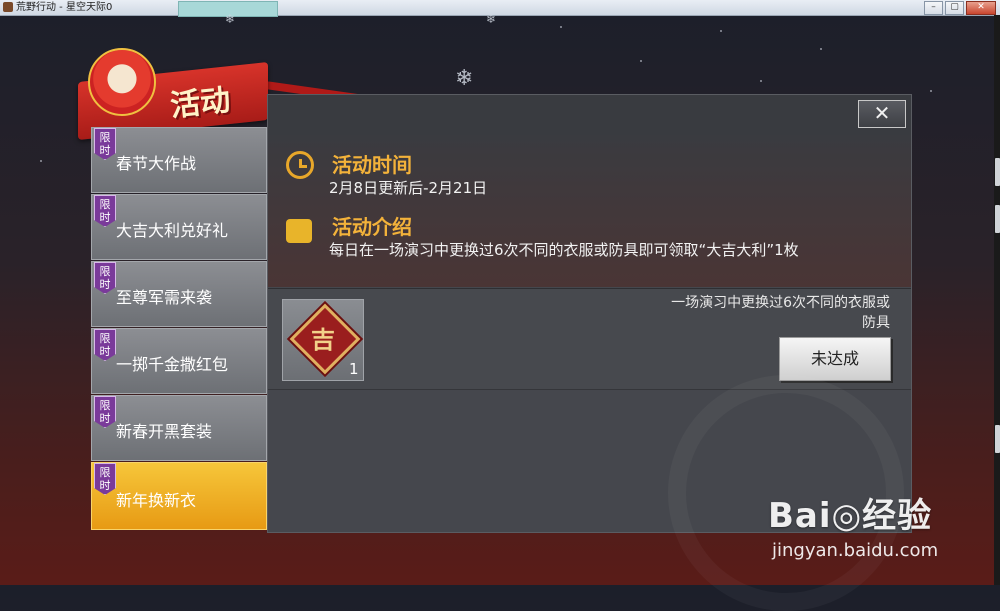 This screenshot has height=611, width=1000. Describe the element at coordinates (164, 431) in the screenshot. I see `sidebar-item-label: 新春开黑套装` at that location.